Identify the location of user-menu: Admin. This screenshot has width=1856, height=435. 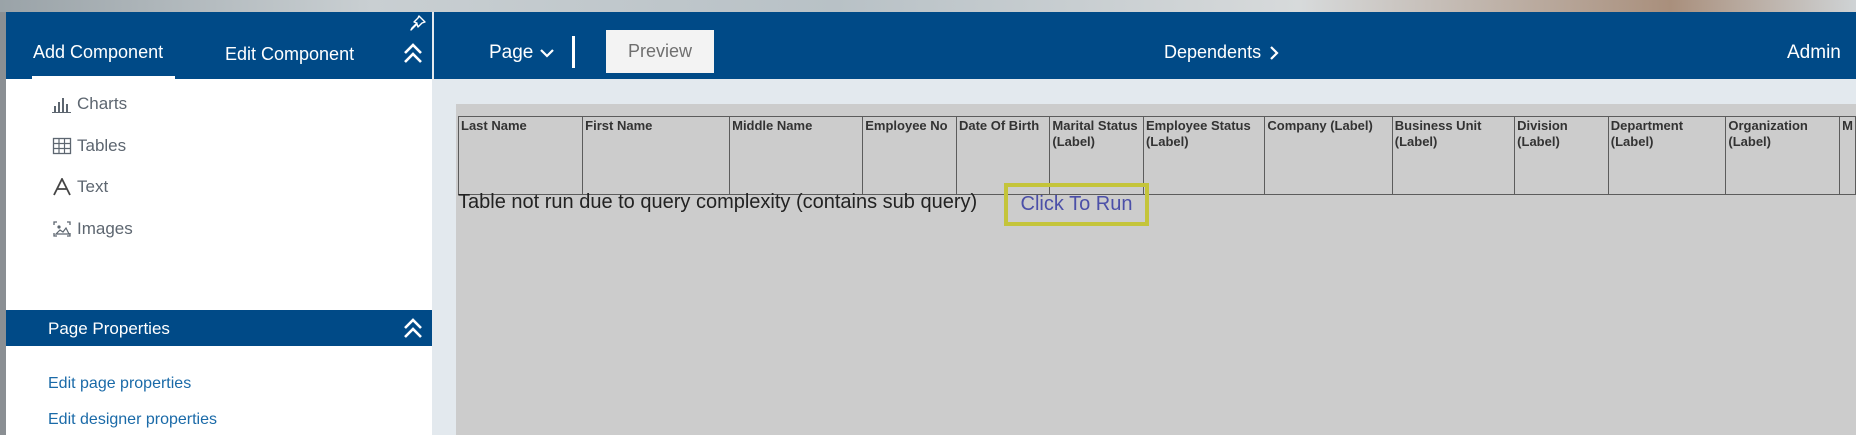
(1814, 53).